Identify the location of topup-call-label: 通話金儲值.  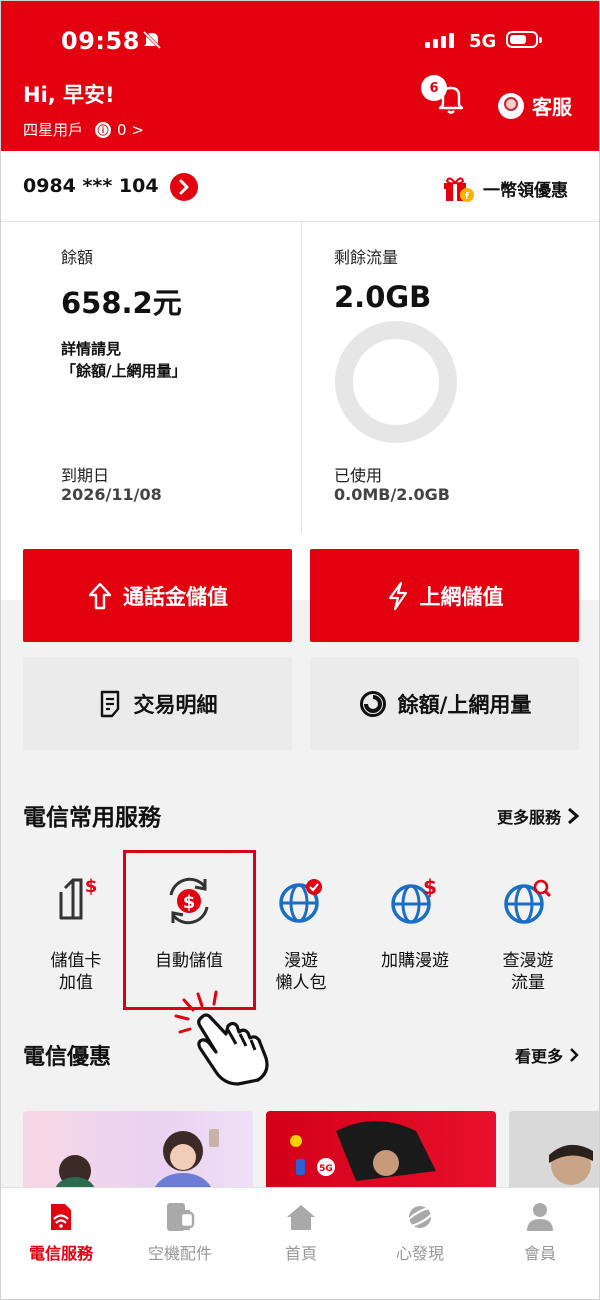
(175, 596).